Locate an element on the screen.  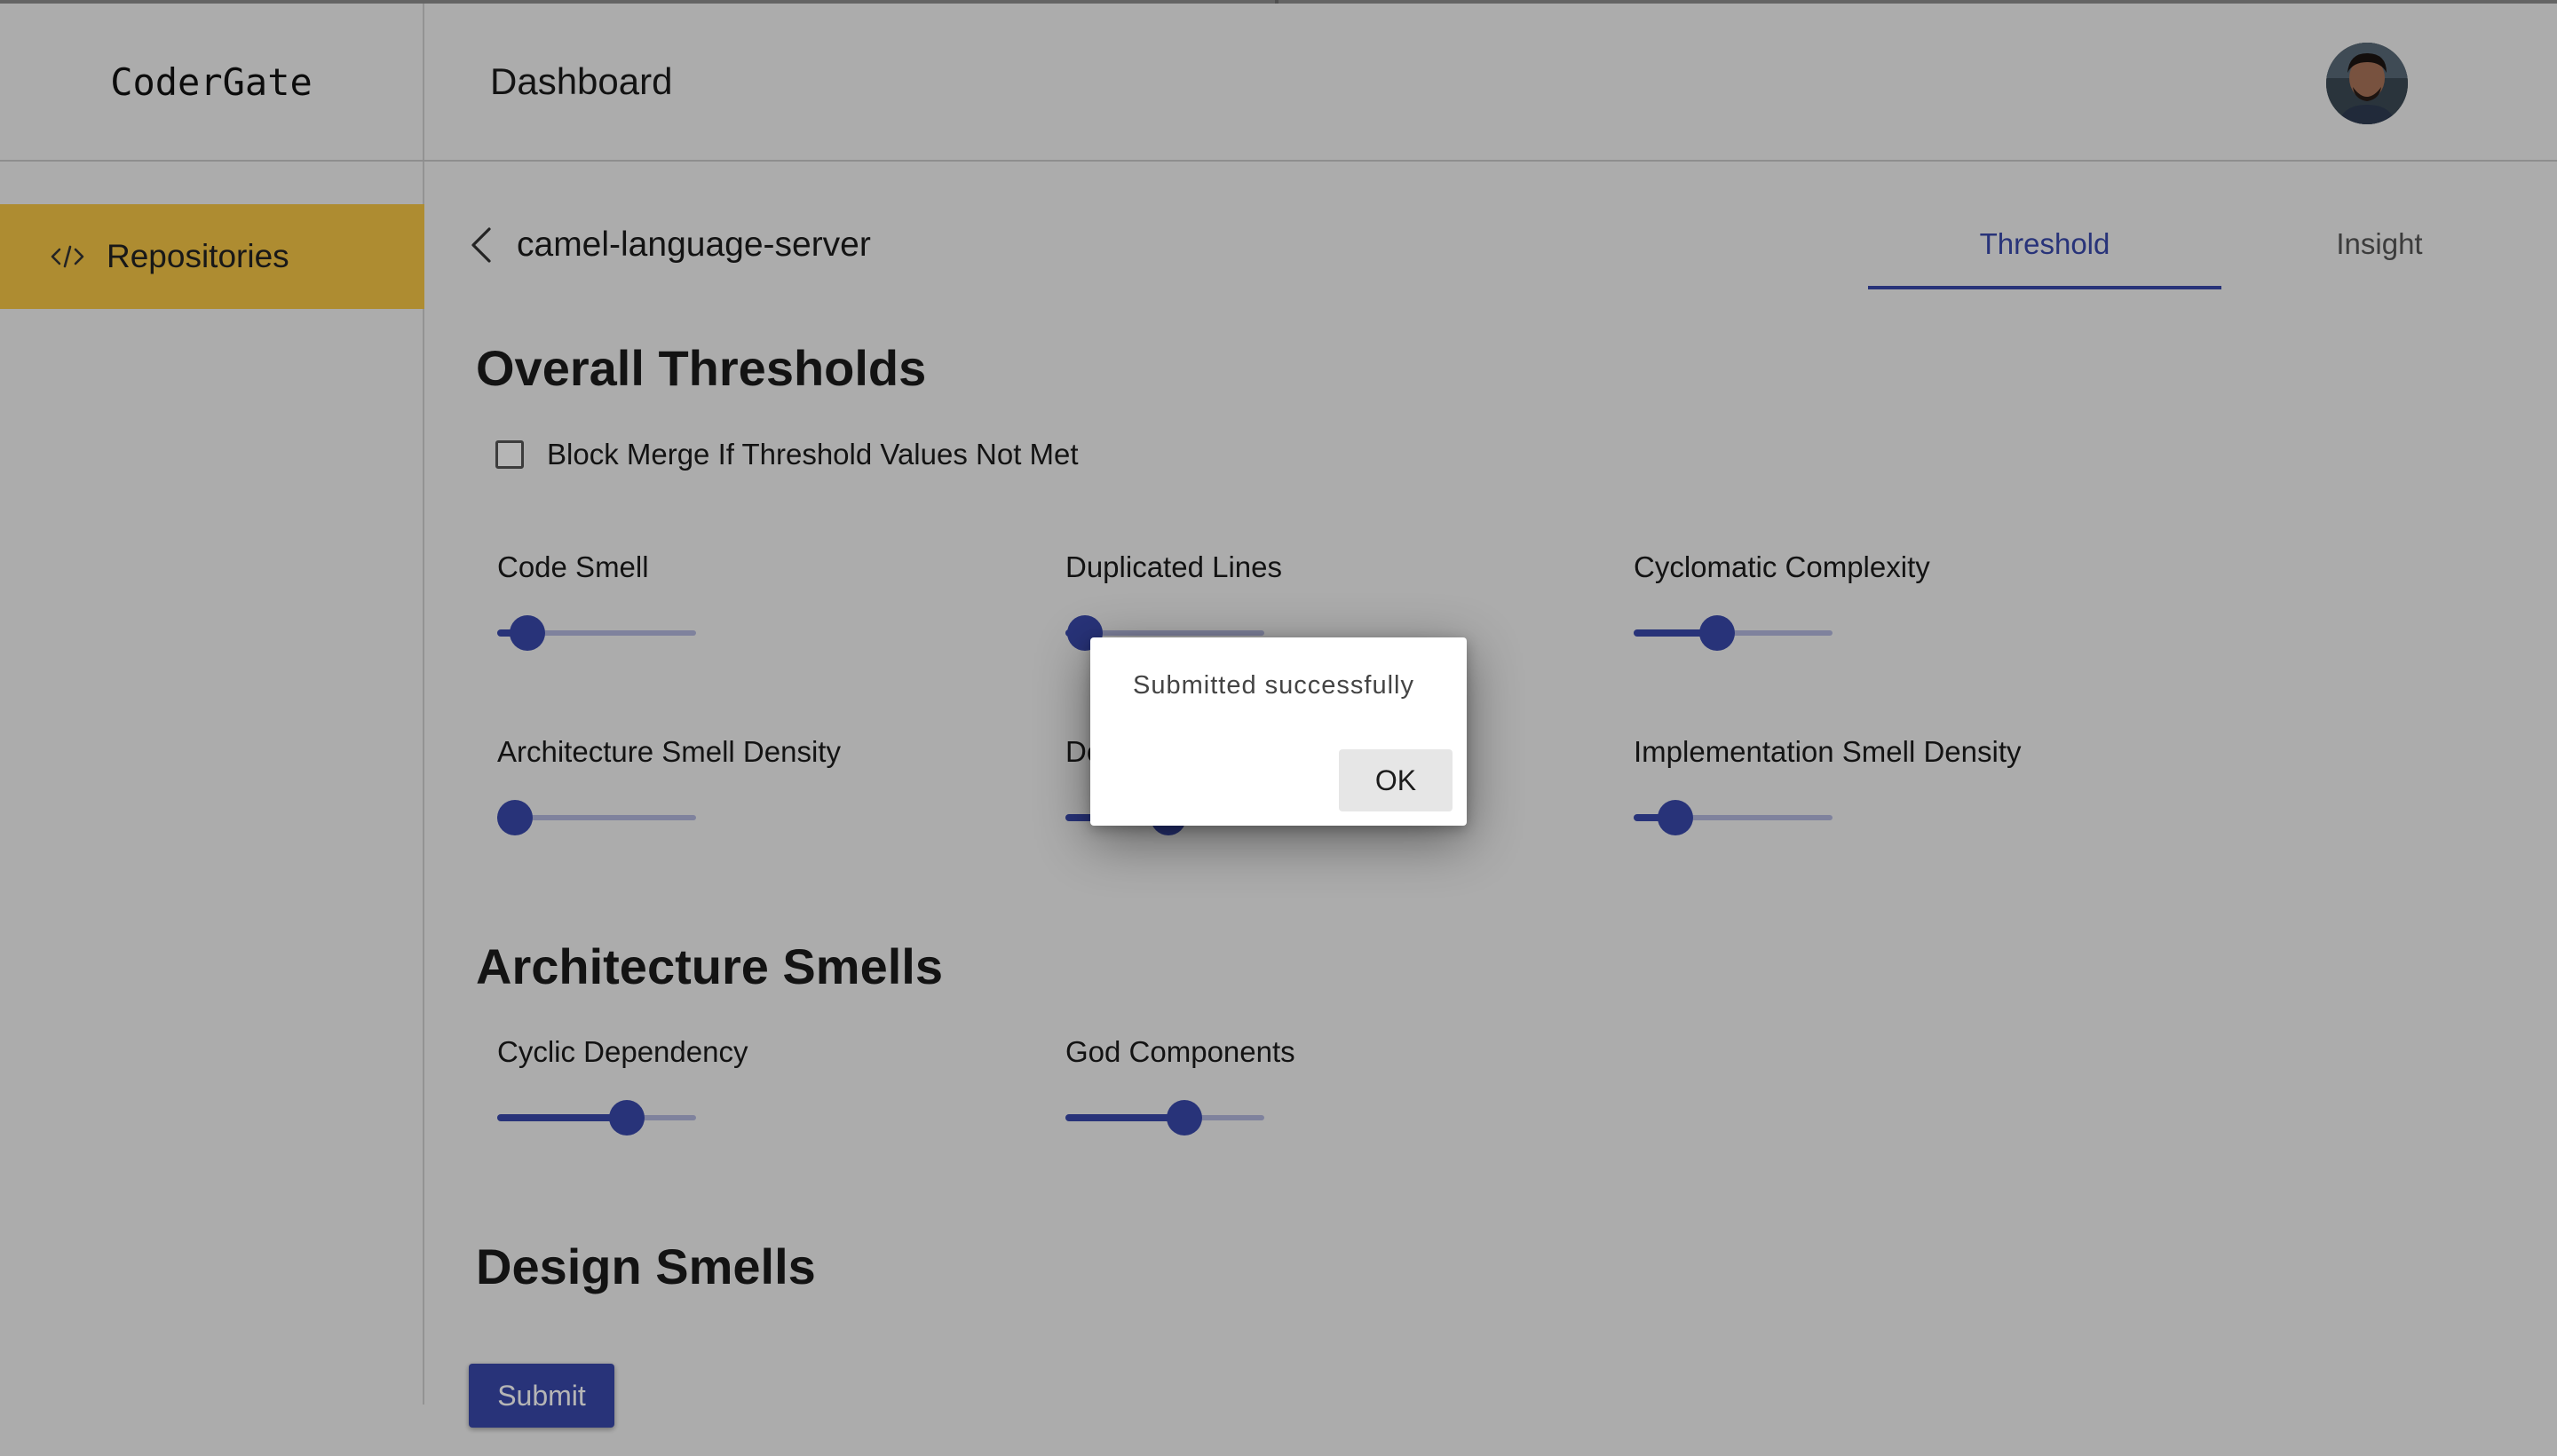
success-dialog: Submitted successfully OK is located at coordinates (1278, 731).